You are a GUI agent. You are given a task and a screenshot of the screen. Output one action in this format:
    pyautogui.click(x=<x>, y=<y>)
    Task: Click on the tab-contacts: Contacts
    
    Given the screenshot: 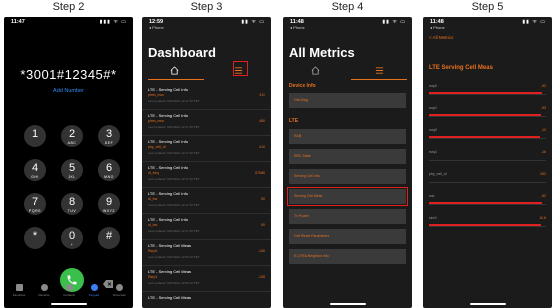 What is the action you would take?
    pyautogui.click(x=69, y=290)
    